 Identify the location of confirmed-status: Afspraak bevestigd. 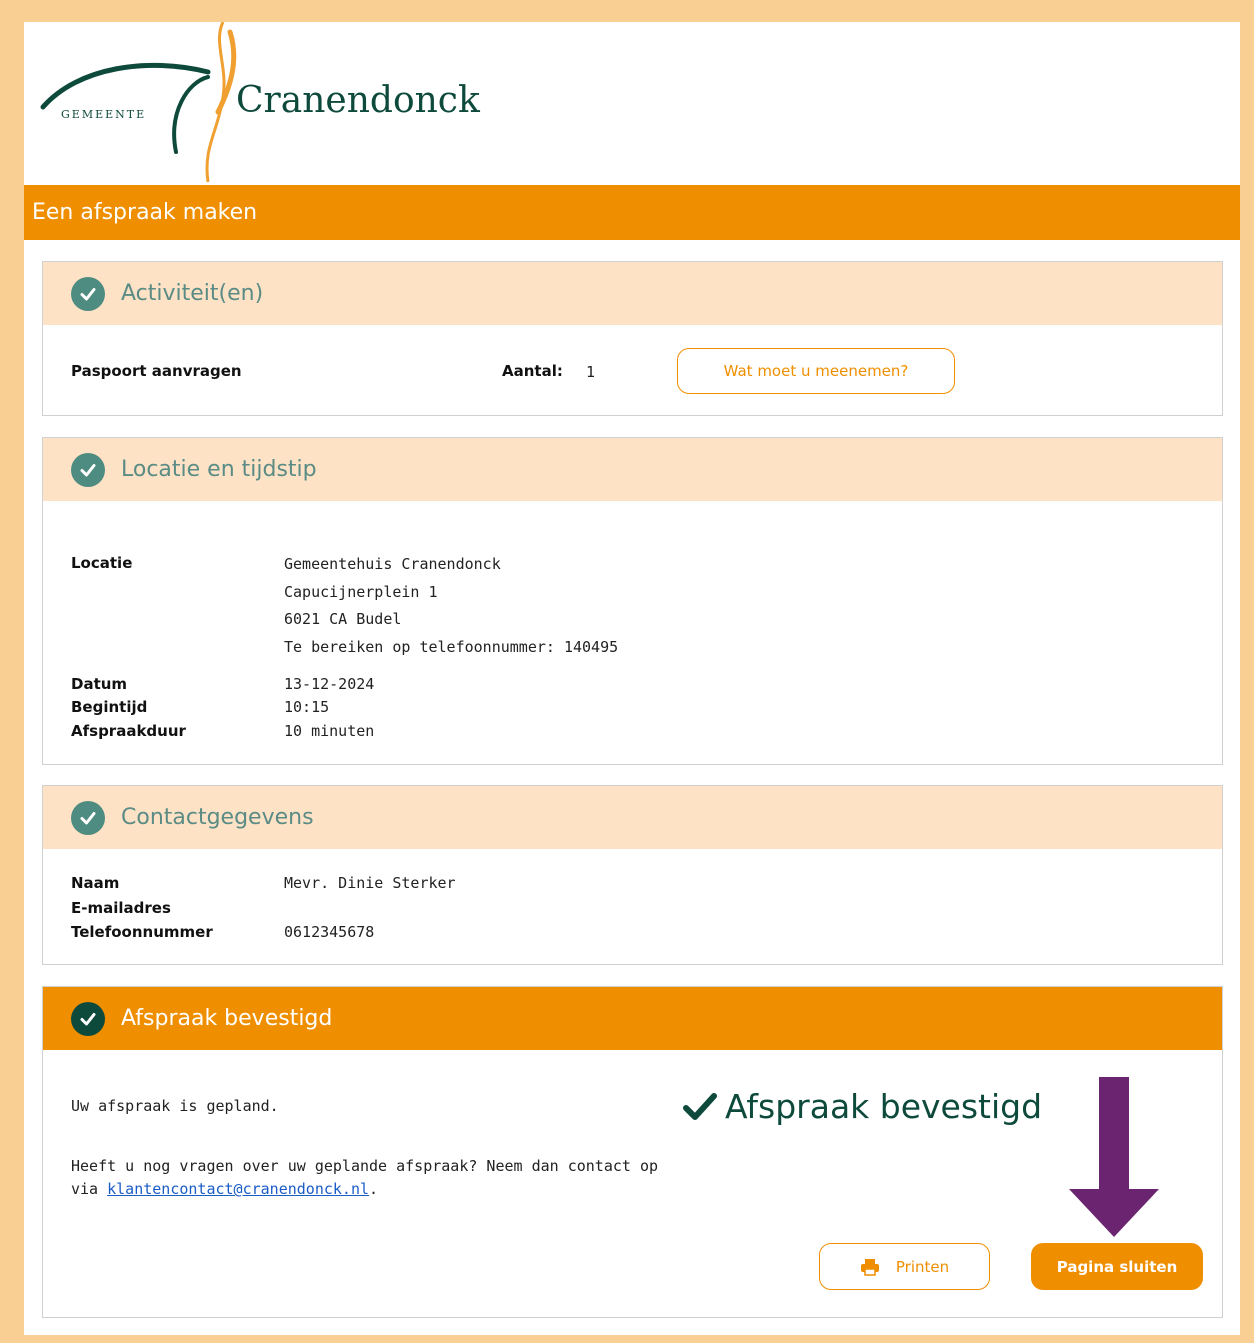
(862, 1106).